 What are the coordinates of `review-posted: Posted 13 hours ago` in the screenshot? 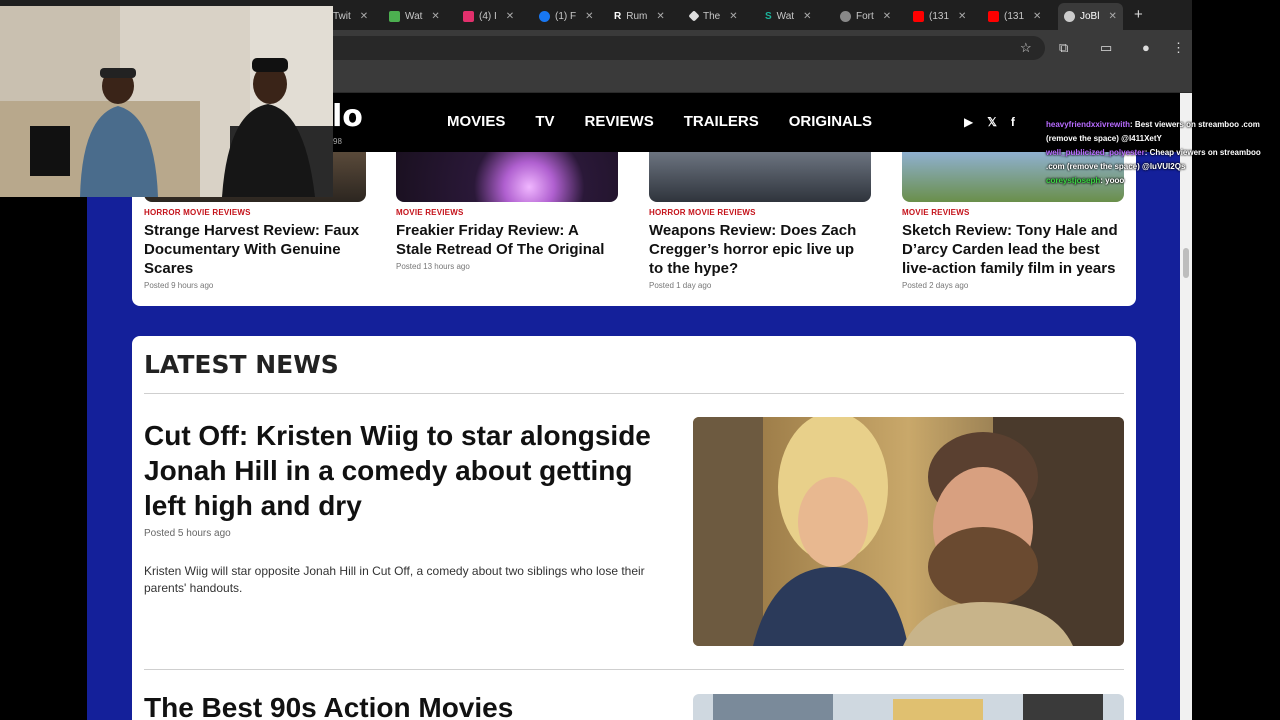 It's located at (433, 266).